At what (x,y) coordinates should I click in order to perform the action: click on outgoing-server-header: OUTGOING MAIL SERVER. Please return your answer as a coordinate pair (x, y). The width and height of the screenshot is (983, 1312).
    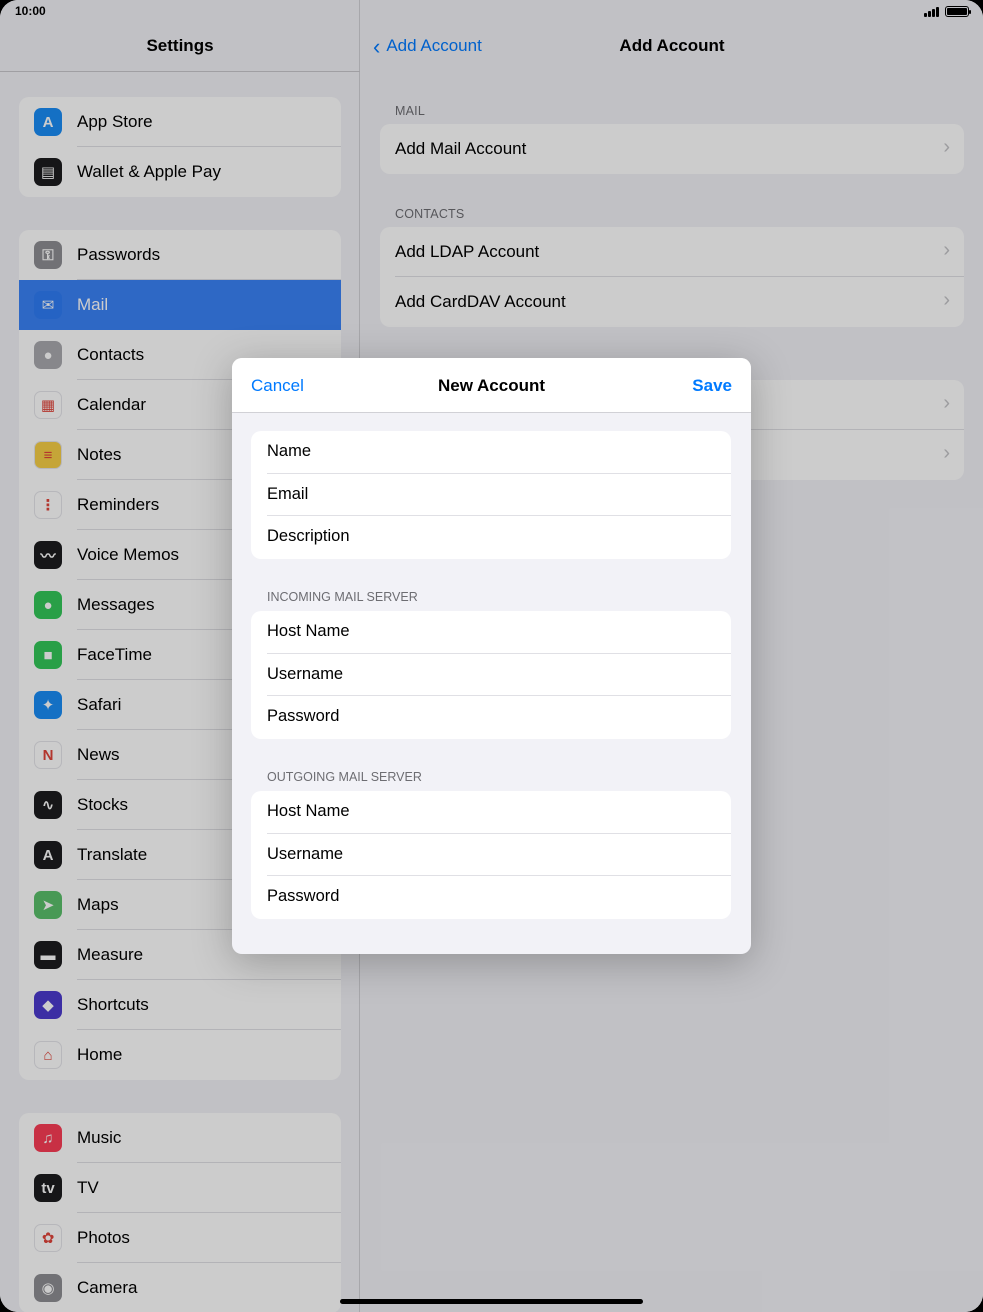
    Looking at the image, I should click on (344, 777).